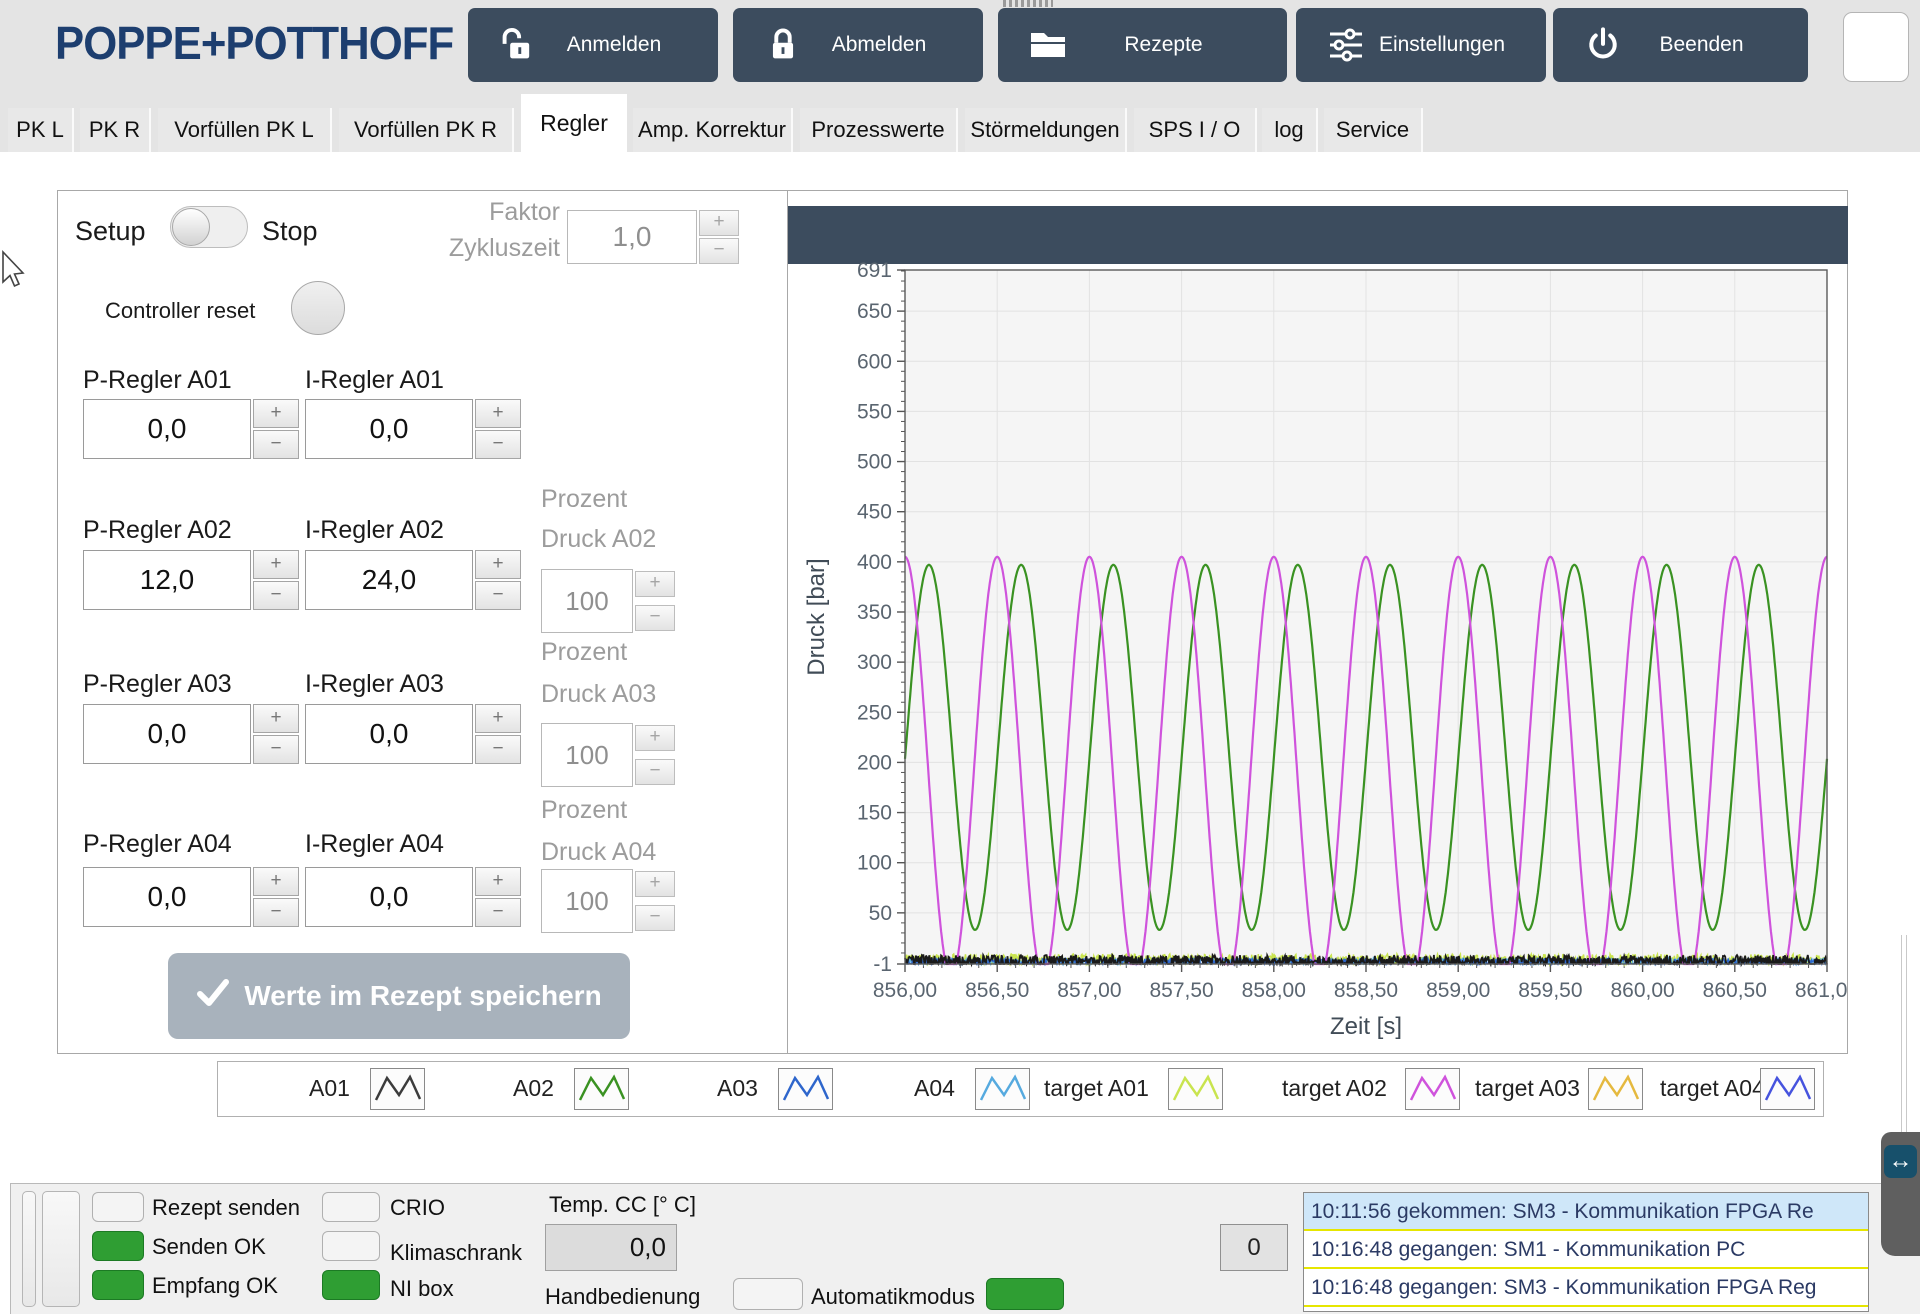 This screenshot has height=1314, width=1920. What do you see at coordinates (1735, 990) in the screenshot?
I see `svg-text: 860,50` at bounding box center [1735, 990].